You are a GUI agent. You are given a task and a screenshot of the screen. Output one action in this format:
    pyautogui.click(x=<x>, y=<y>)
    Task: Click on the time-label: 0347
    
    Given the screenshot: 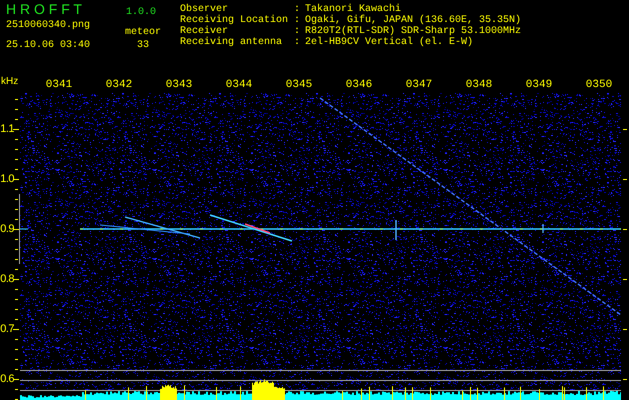 What is the action you would take?
    pyautogui.click(x=419, y=85)
    